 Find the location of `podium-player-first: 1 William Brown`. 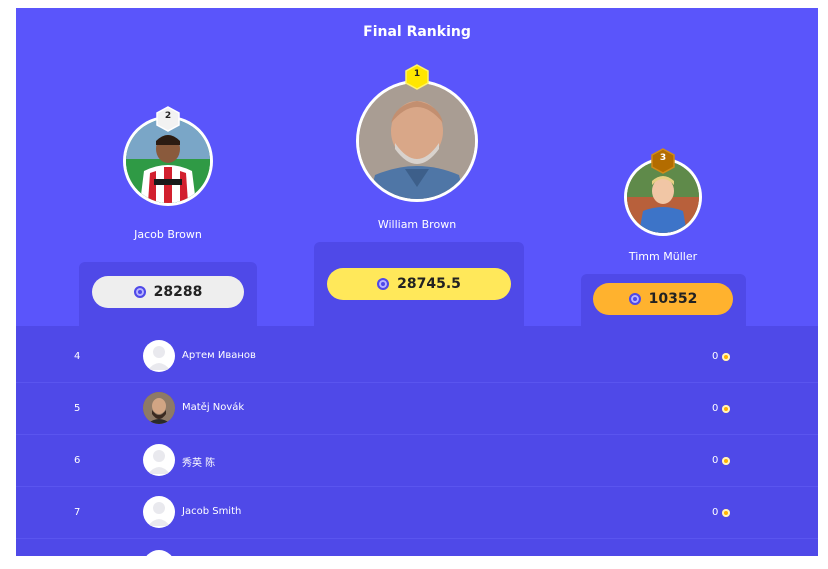

podium-player-first: 1 William Brown is located at coordinates (417, 147).